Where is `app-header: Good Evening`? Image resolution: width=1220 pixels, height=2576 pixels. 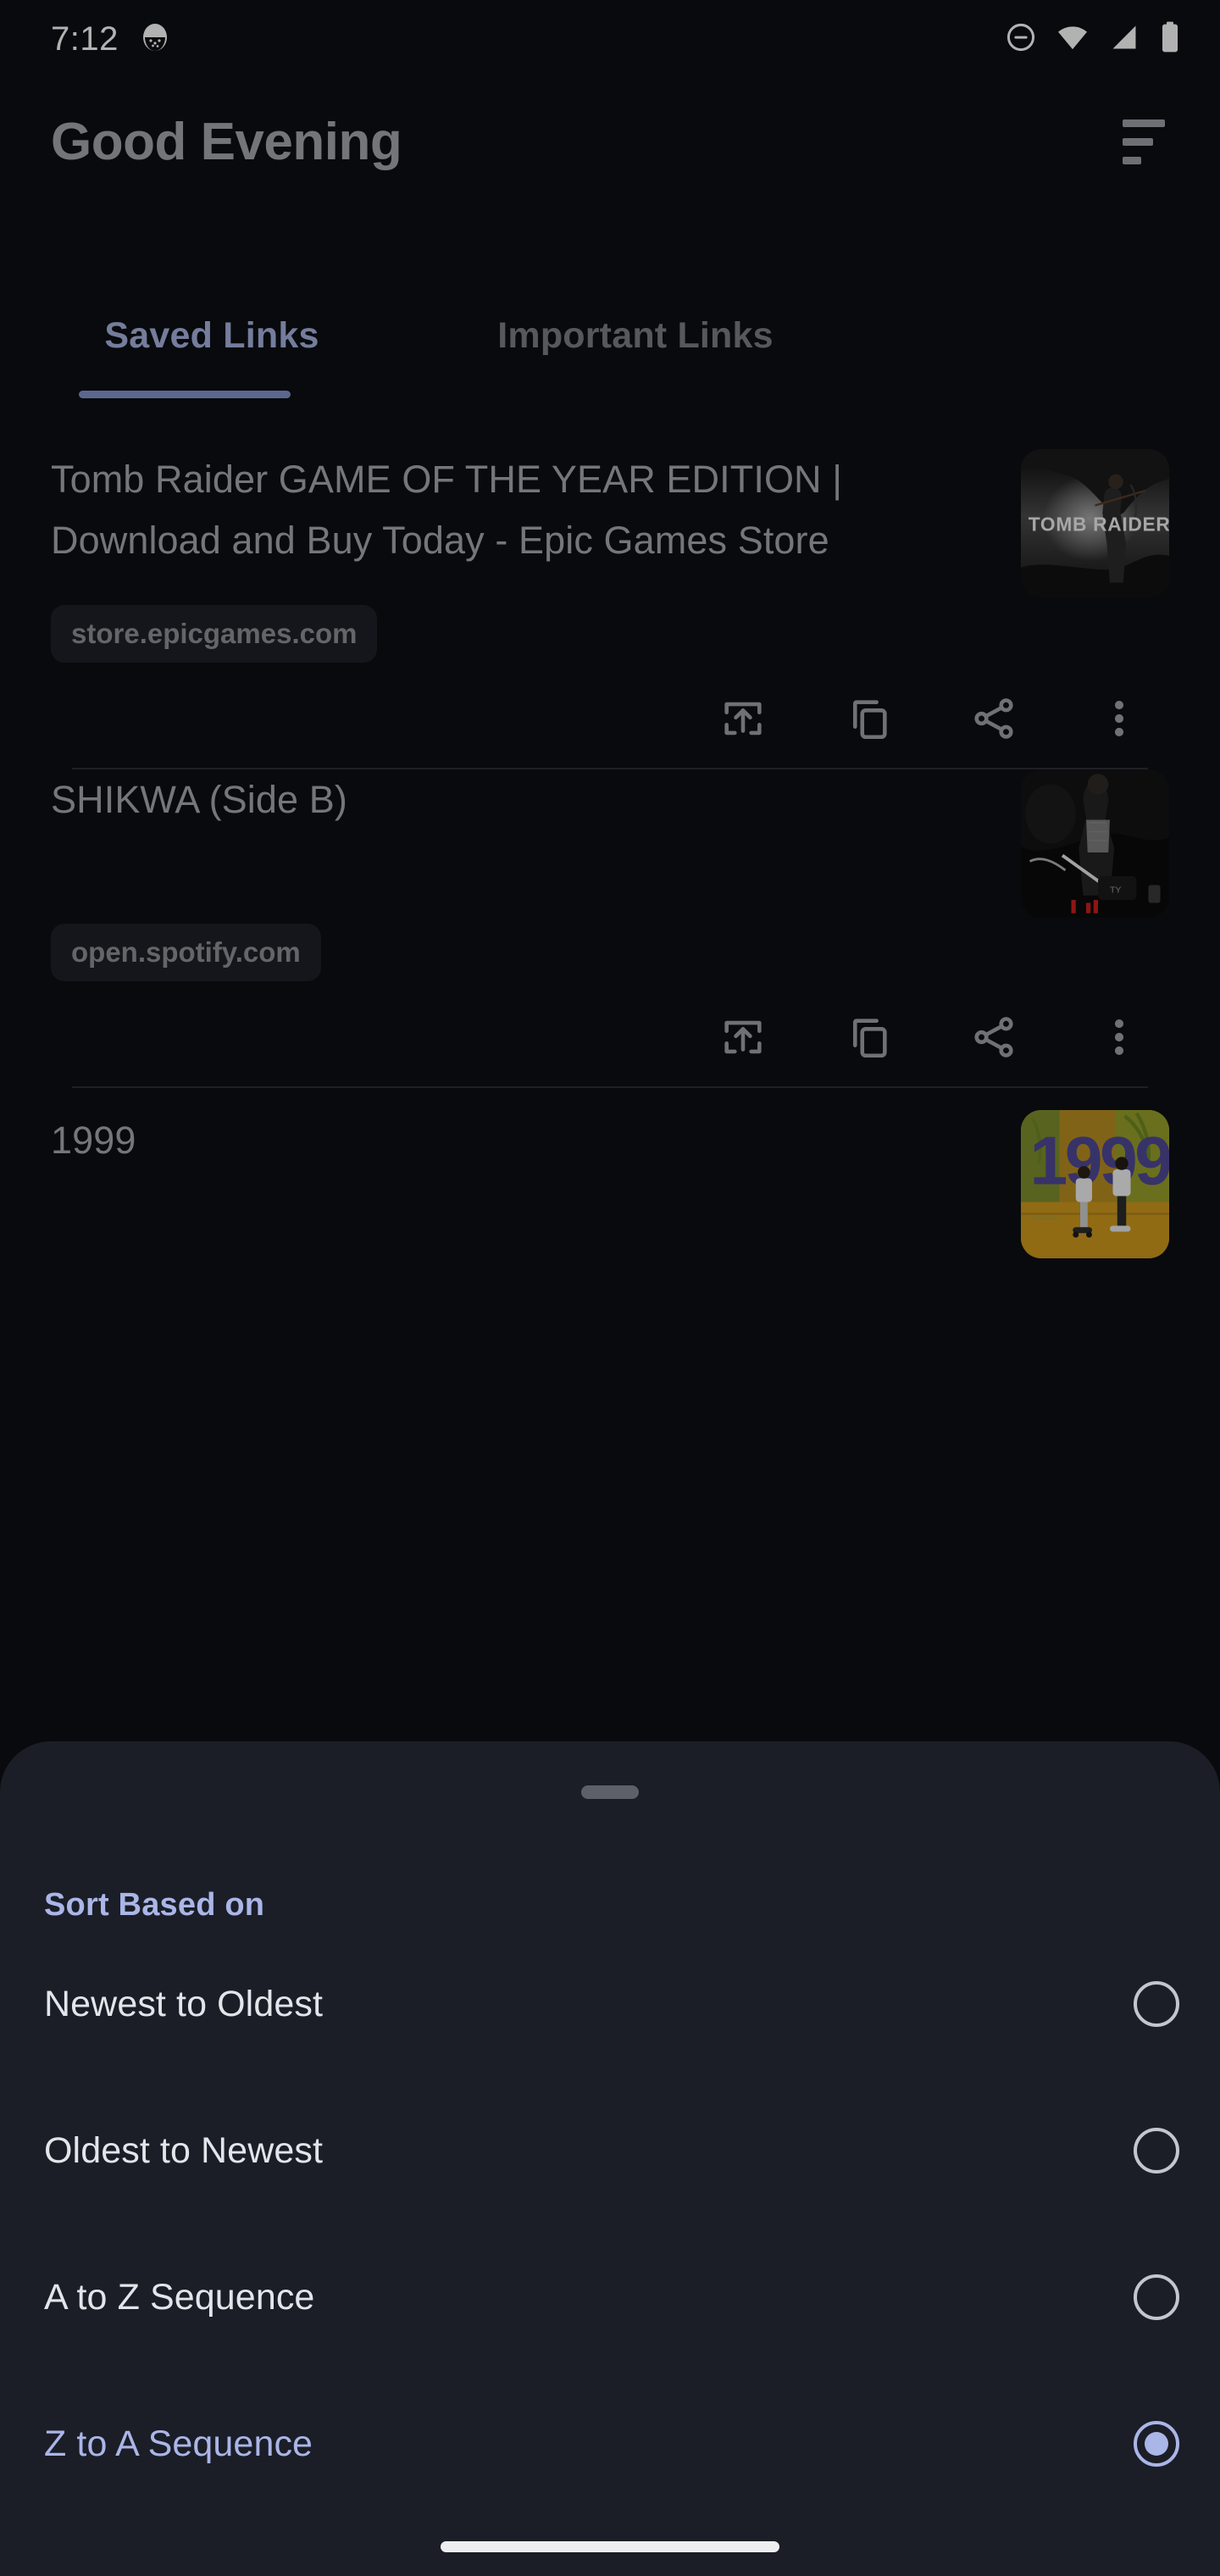 app-header: Good Evening is located at coordinates (610, 141).